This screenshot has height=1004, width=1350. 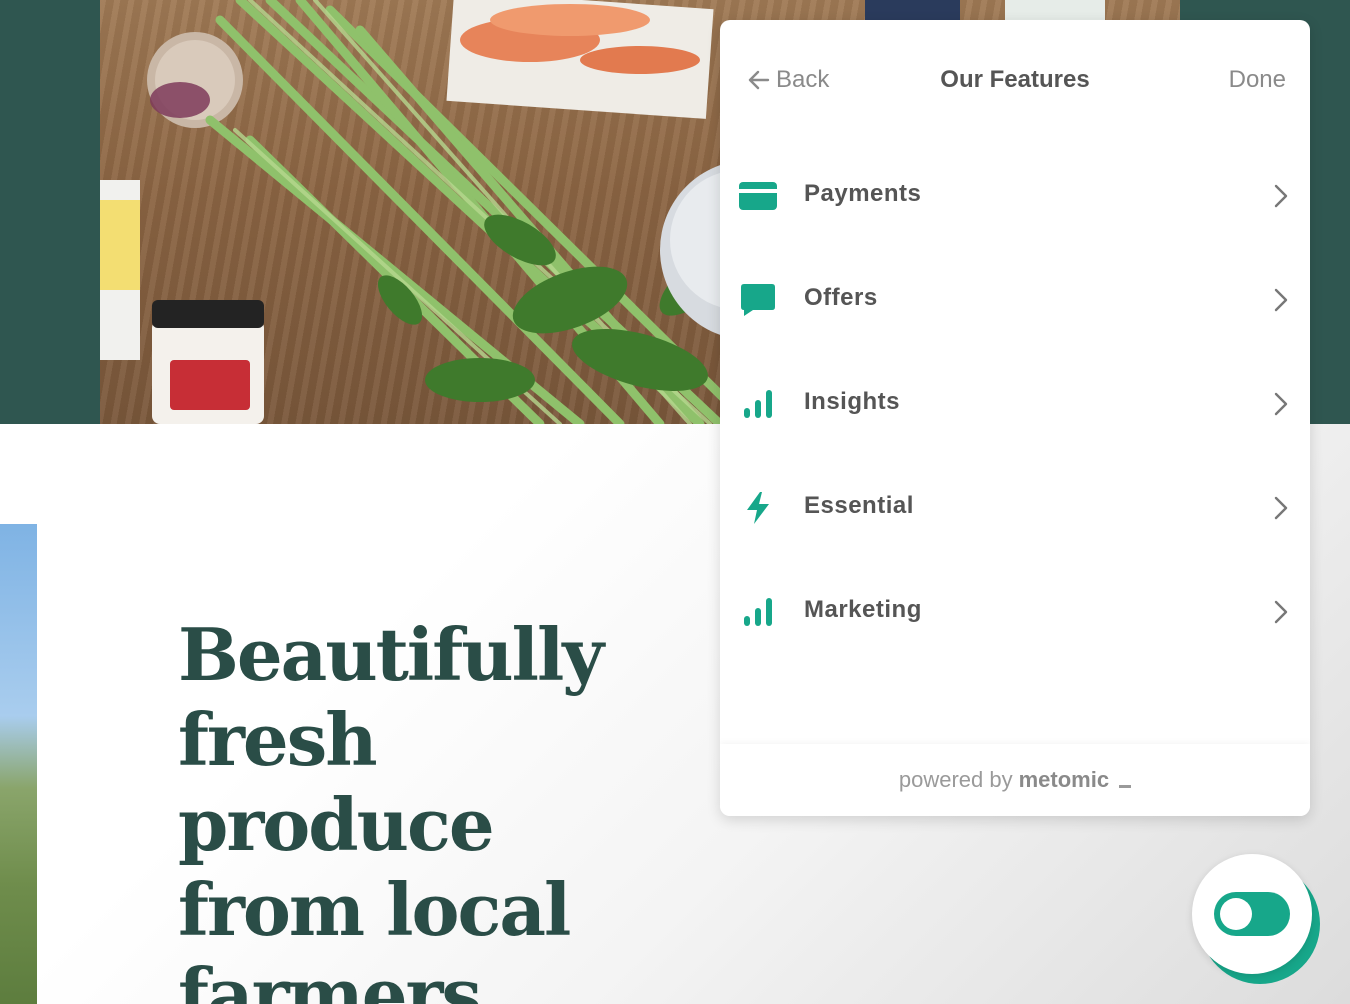 I want to click on feature-label: Payments, so click(x=863, y=193).